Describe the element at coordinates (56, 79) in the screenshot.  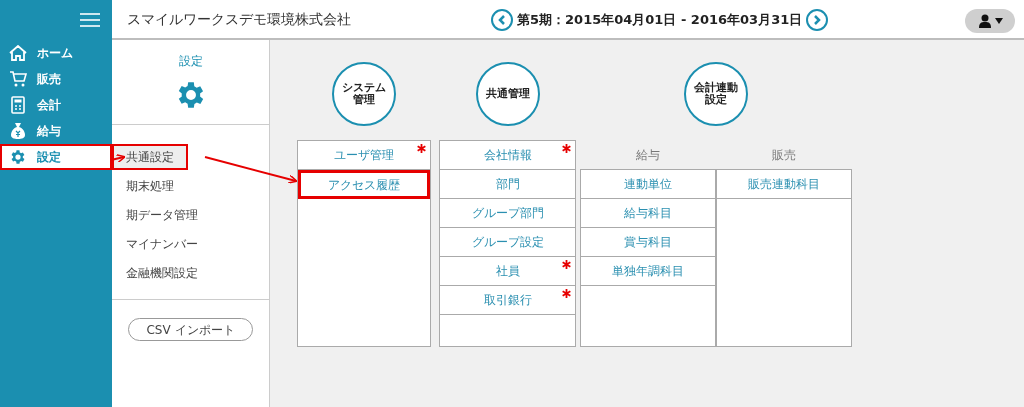
I see `nav-item: 販売` at that location.